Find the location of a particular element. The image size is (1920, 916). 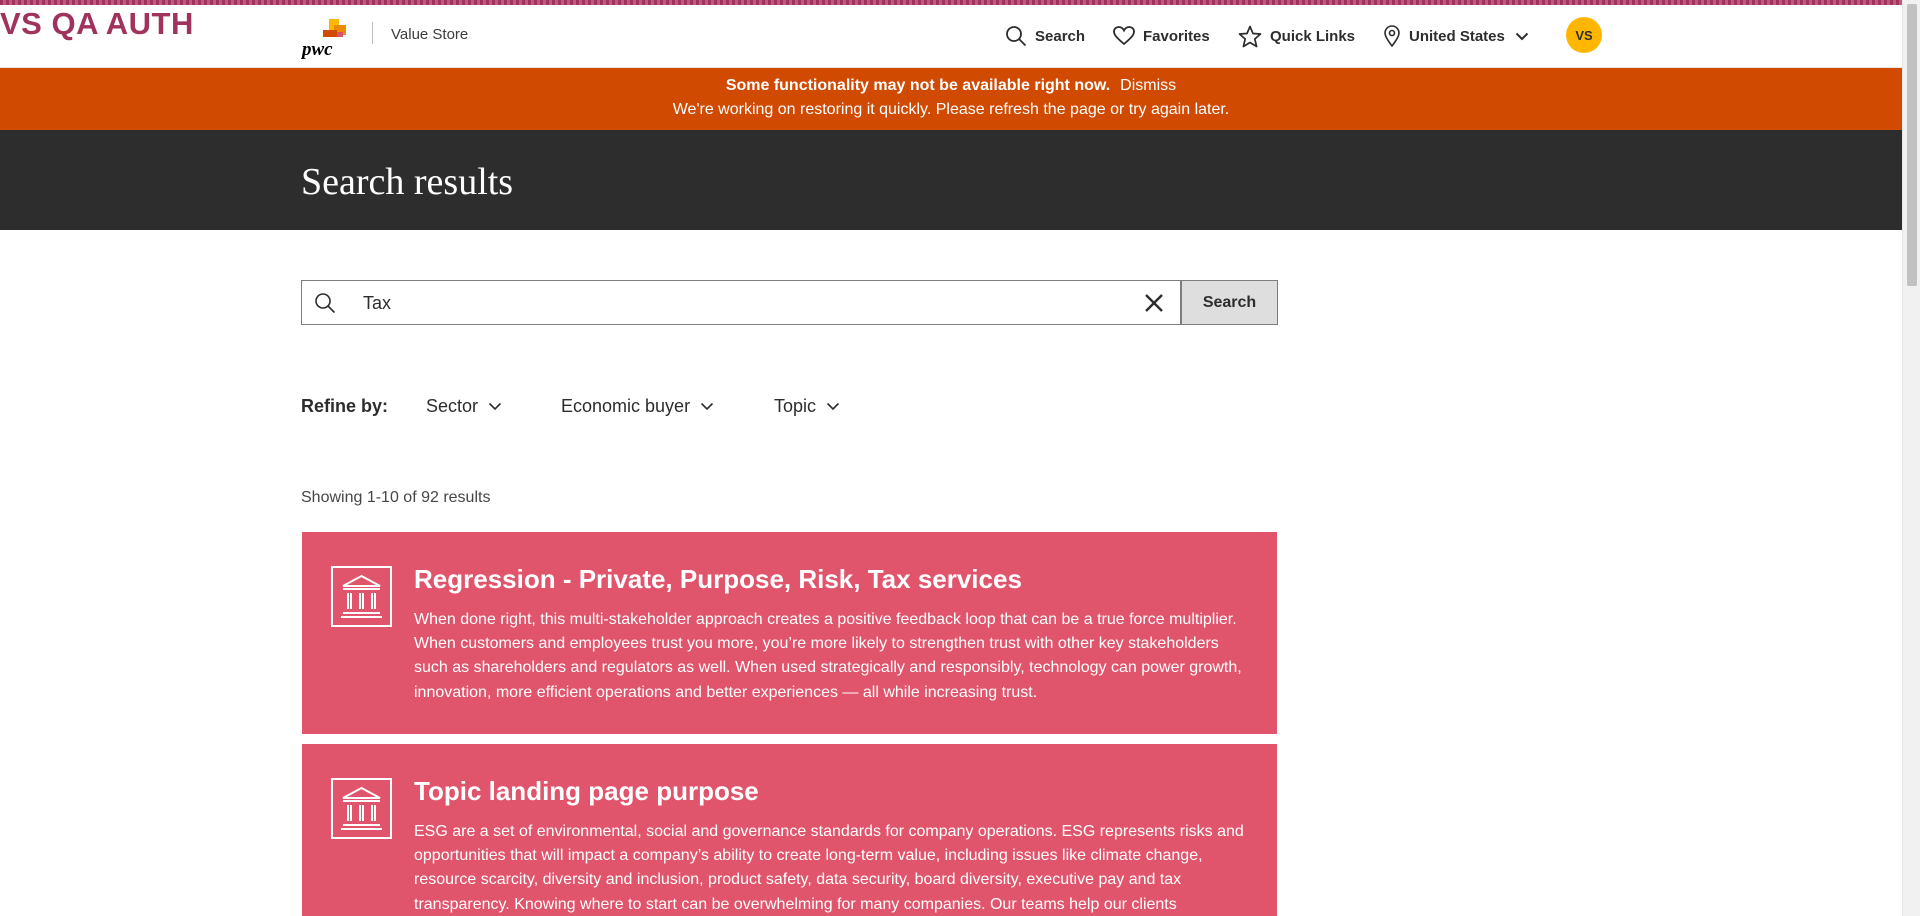

nav-quick-links-label: Quick Links is located at coordinates (1313, 36).